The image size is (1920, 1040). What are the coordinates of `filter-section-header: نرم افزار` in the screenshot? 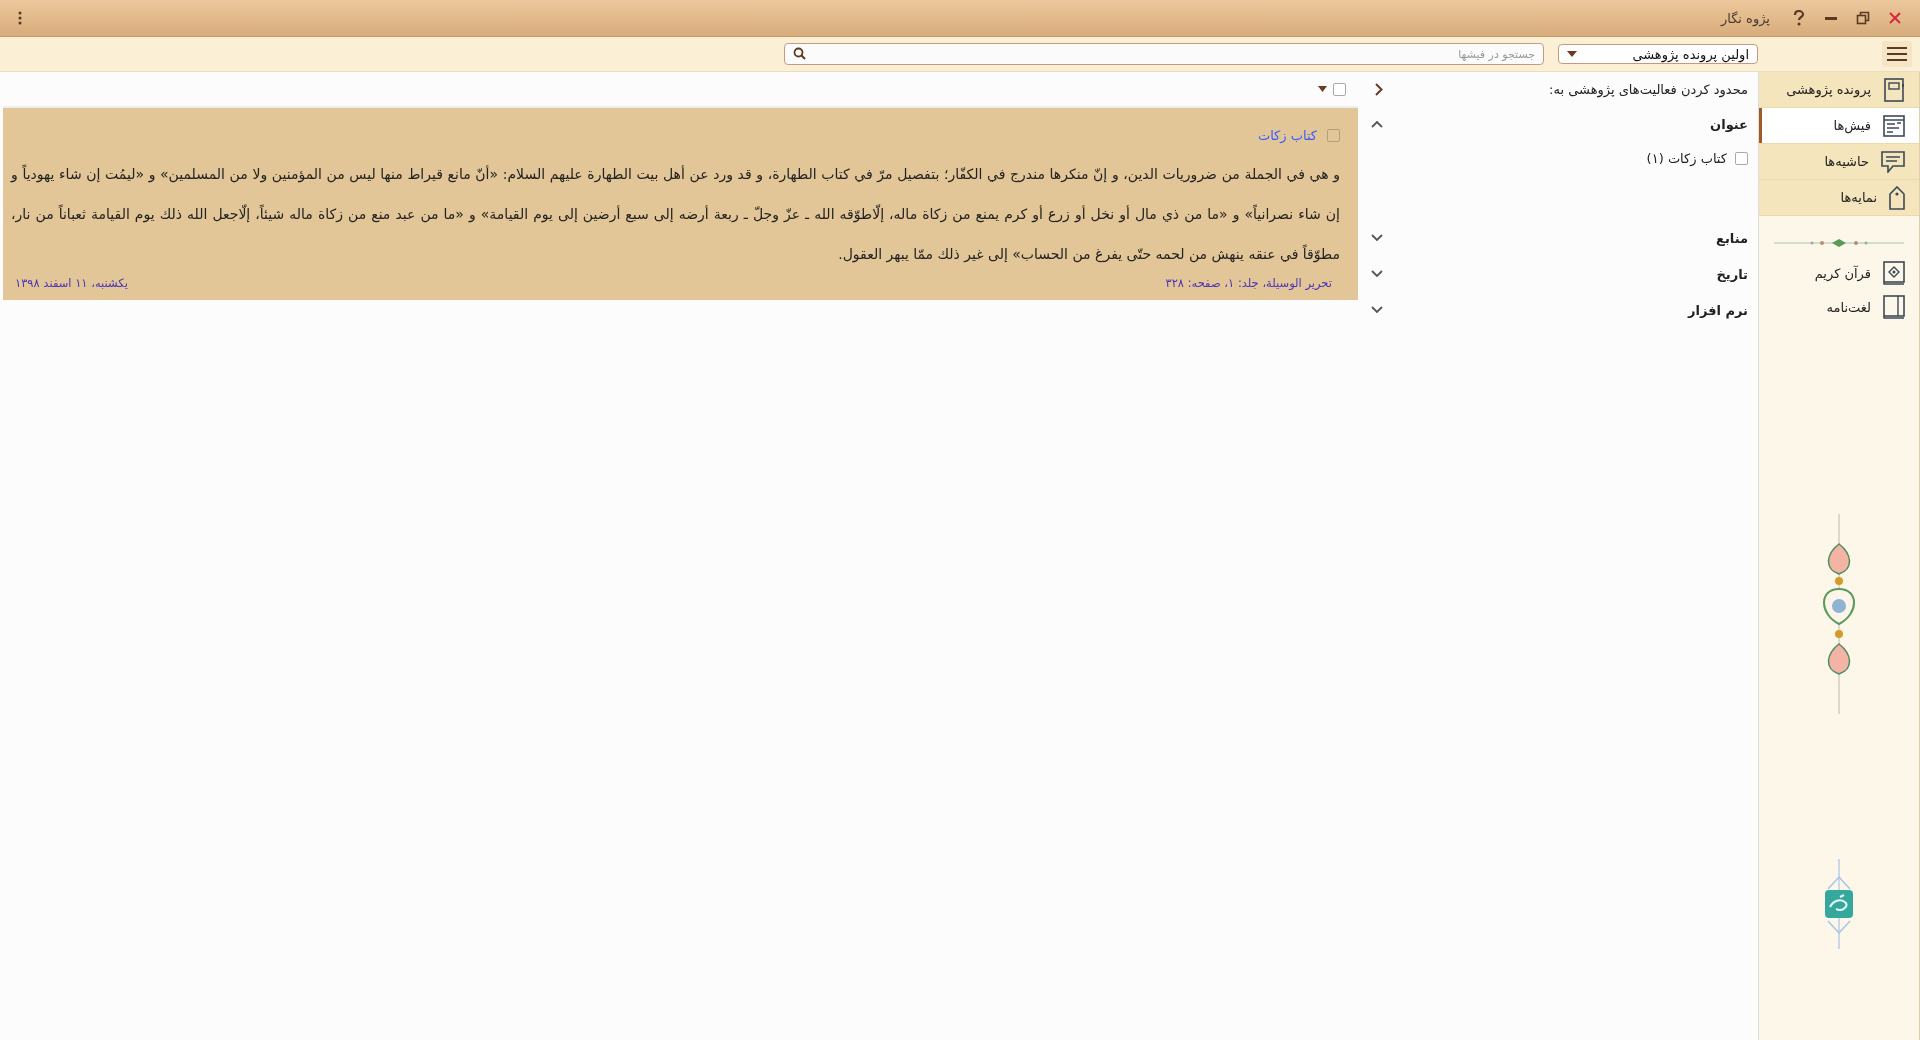 It's located at (1559, 310).